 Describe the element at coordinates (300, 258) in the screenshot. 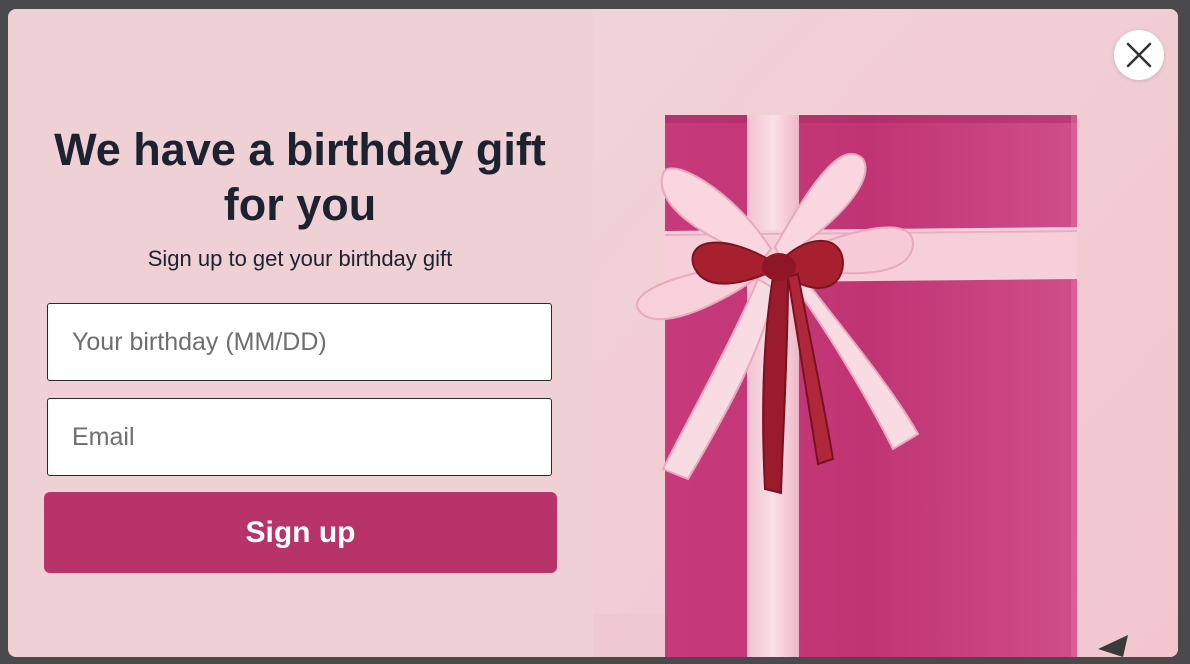

I see `popup-subtitle: Sign up to get your birthday gift` at that location.